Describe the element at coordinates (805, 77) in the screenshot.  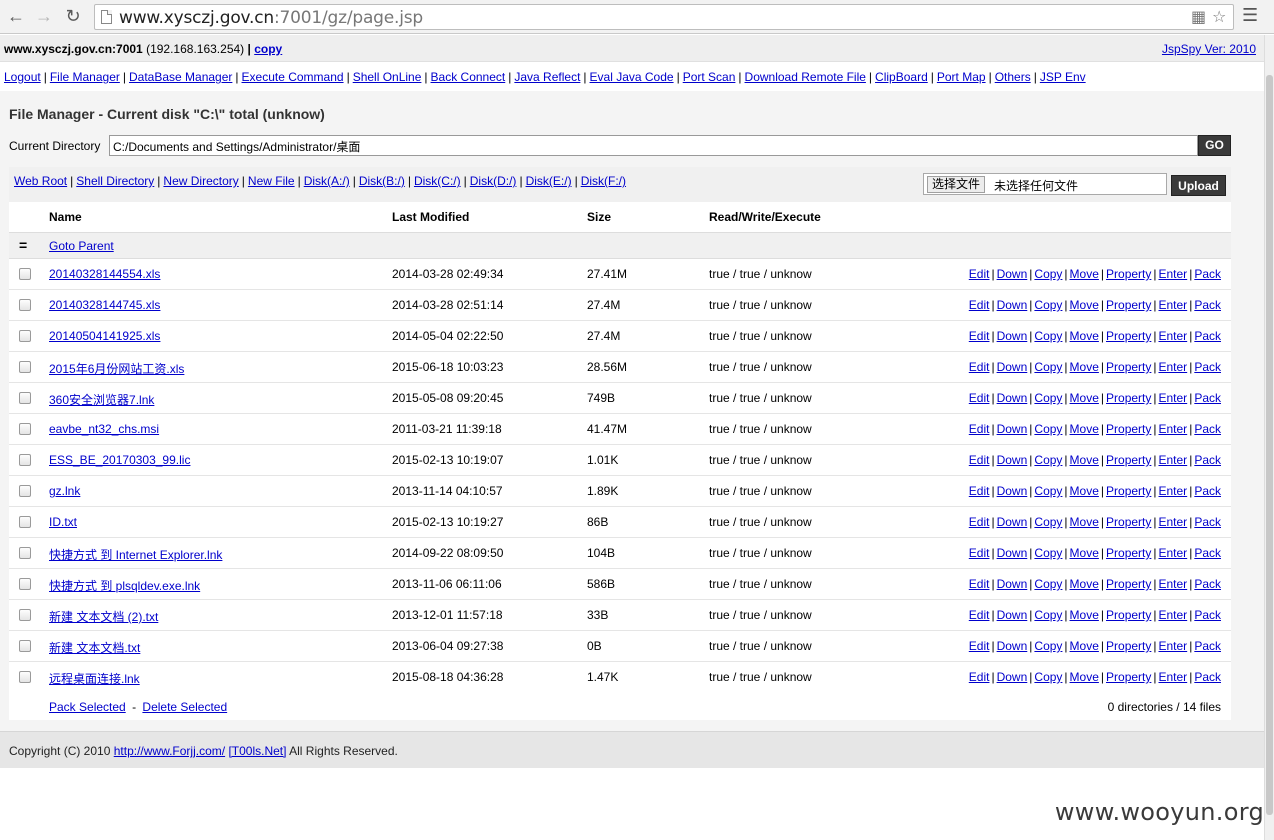
I see `menu-download-remote-file: Download Remote File` at that location.